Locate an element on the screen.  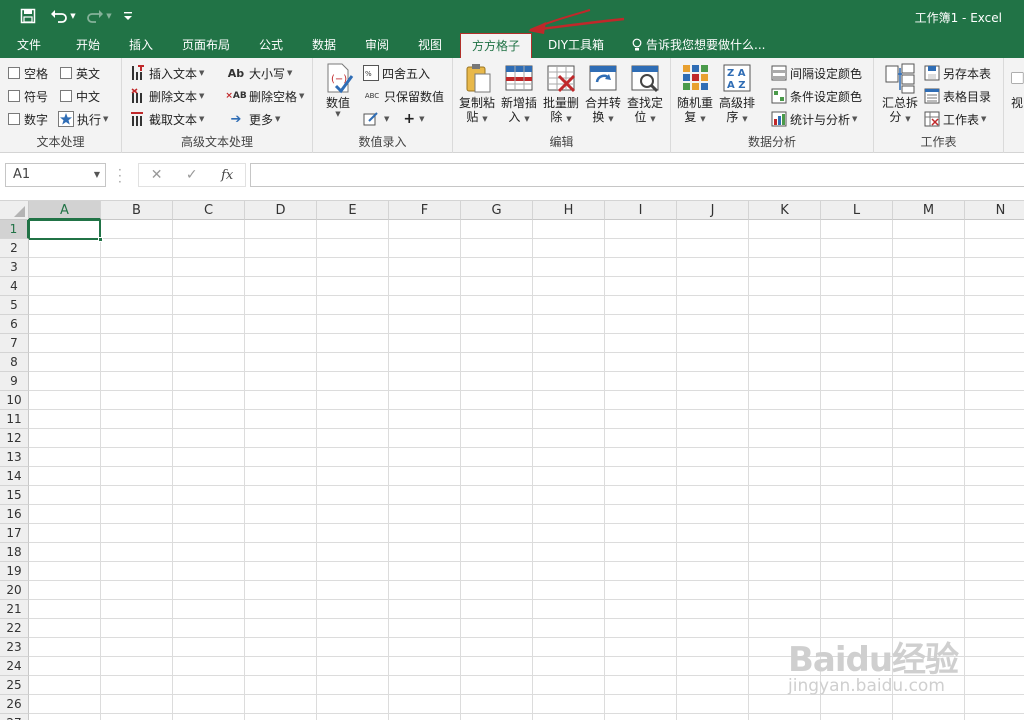
column-header: C is located at coordinates (209, 210).